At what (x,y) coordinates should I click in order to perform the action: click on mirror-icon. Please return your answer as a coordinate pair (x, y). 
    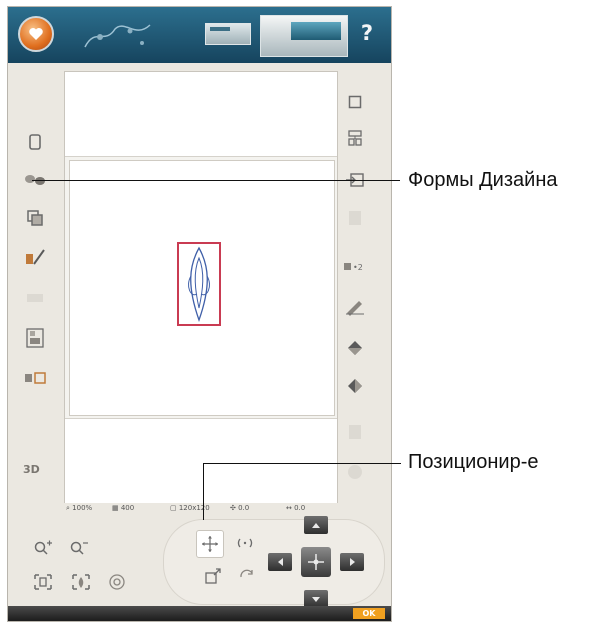
    Looking at the image, I should click on (247, 577).